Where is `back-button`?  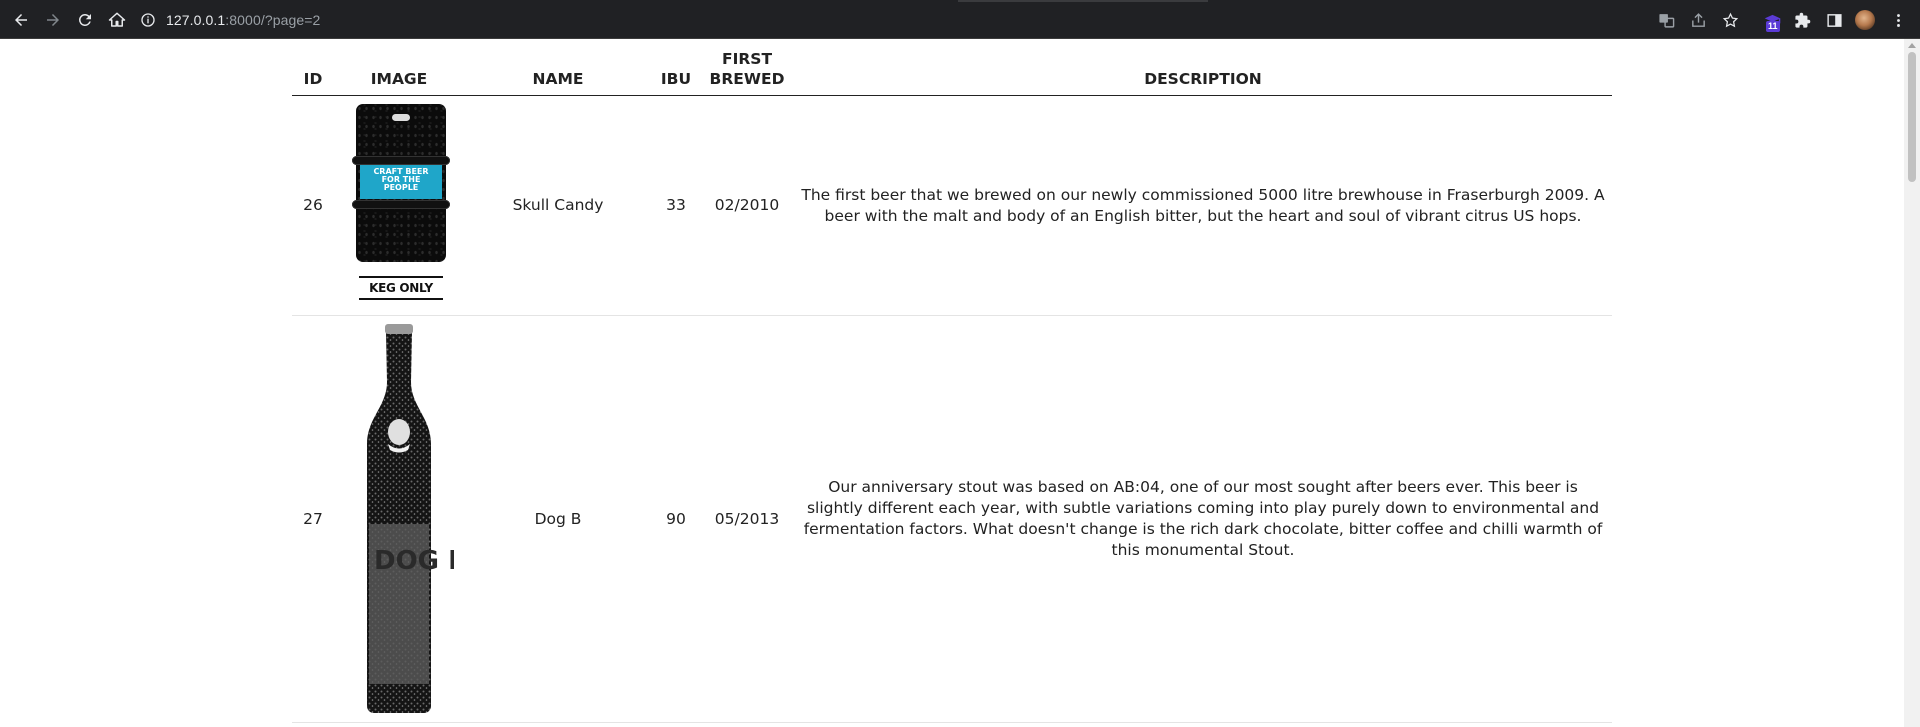 back-button is located at coordinates (21, 20).